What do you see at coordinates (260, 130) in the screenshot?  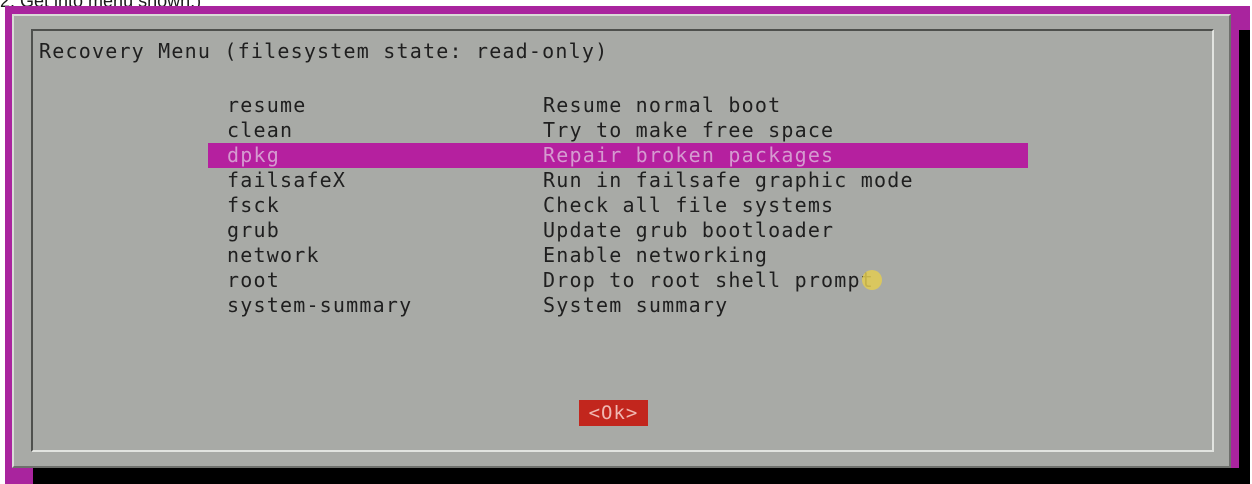 I see `menu-item-key: clean` at bounding box center [260, 130].